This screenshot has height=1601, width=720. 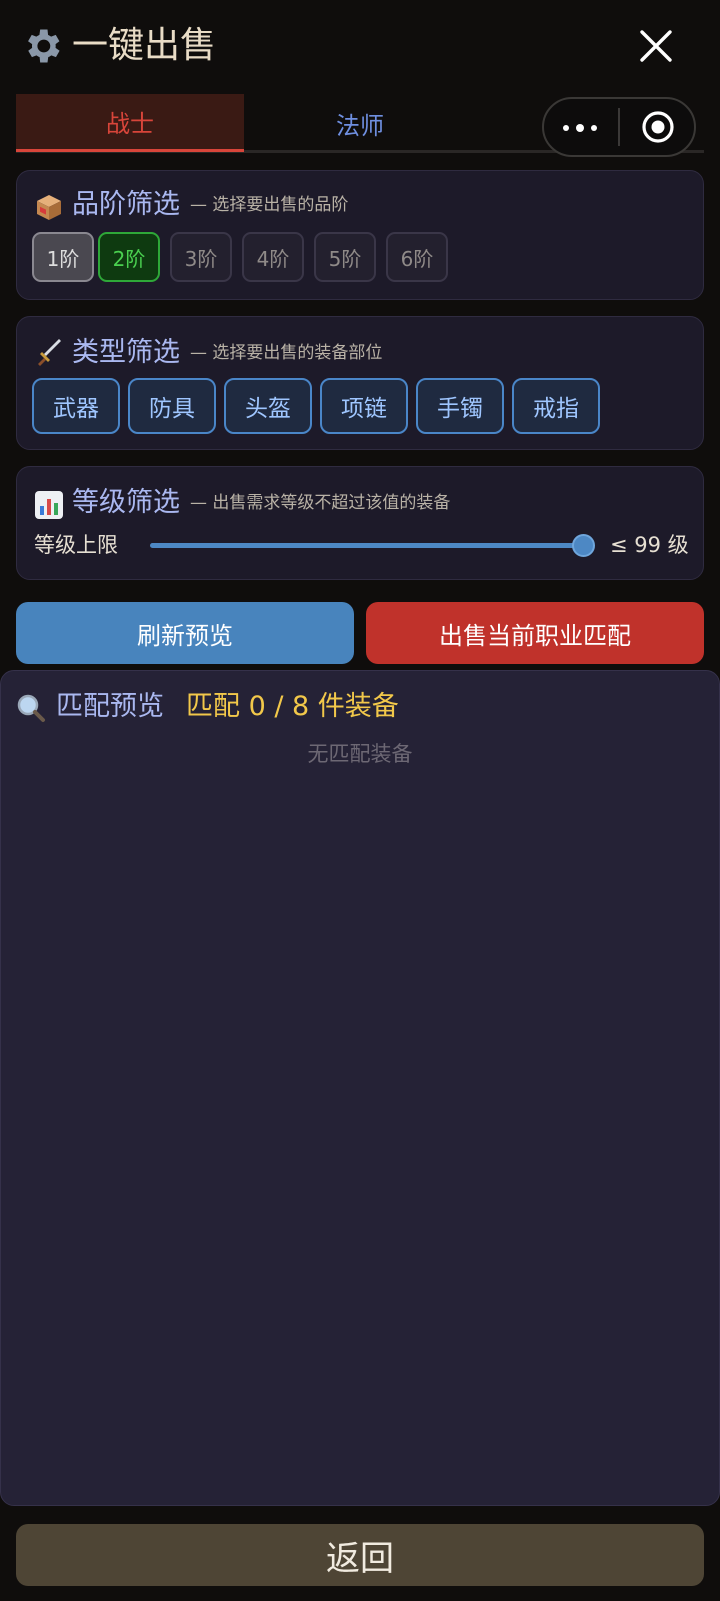 What do you see at coordinates (49, 352) in the screenshot?
I see `dagger-icon` at bounding box center [49, 352].